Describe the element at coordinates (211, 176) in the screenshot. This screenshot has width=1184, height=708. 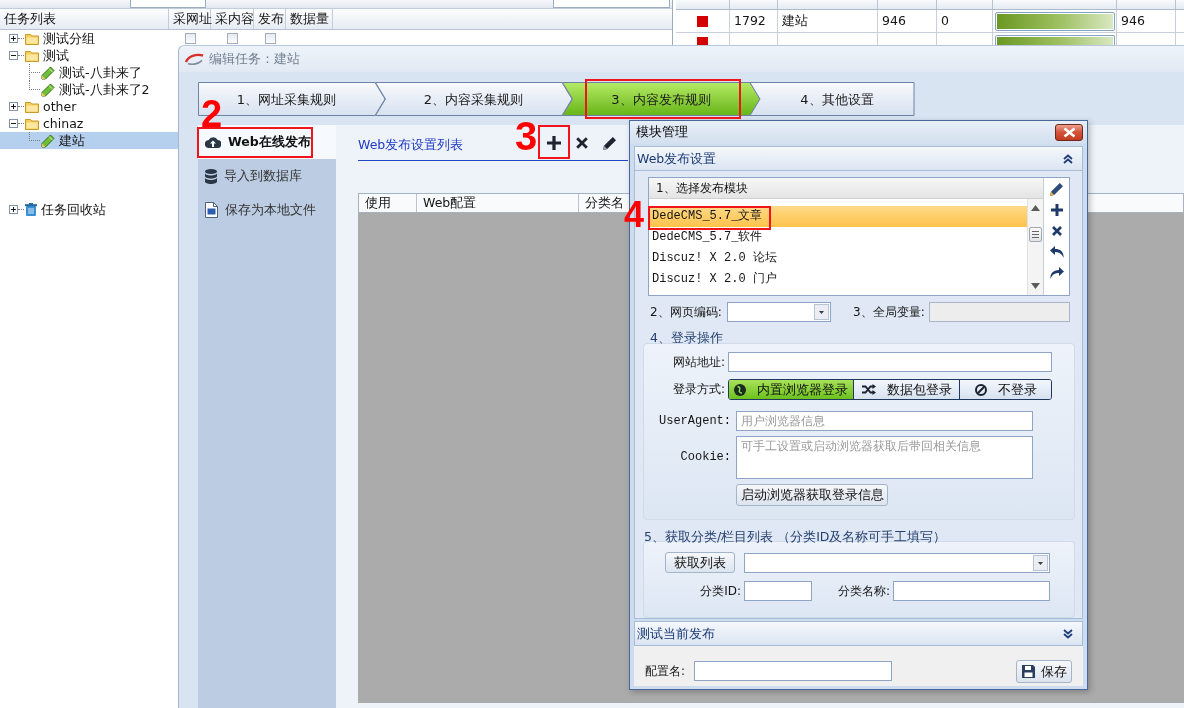
I see `database-icon` at that location.